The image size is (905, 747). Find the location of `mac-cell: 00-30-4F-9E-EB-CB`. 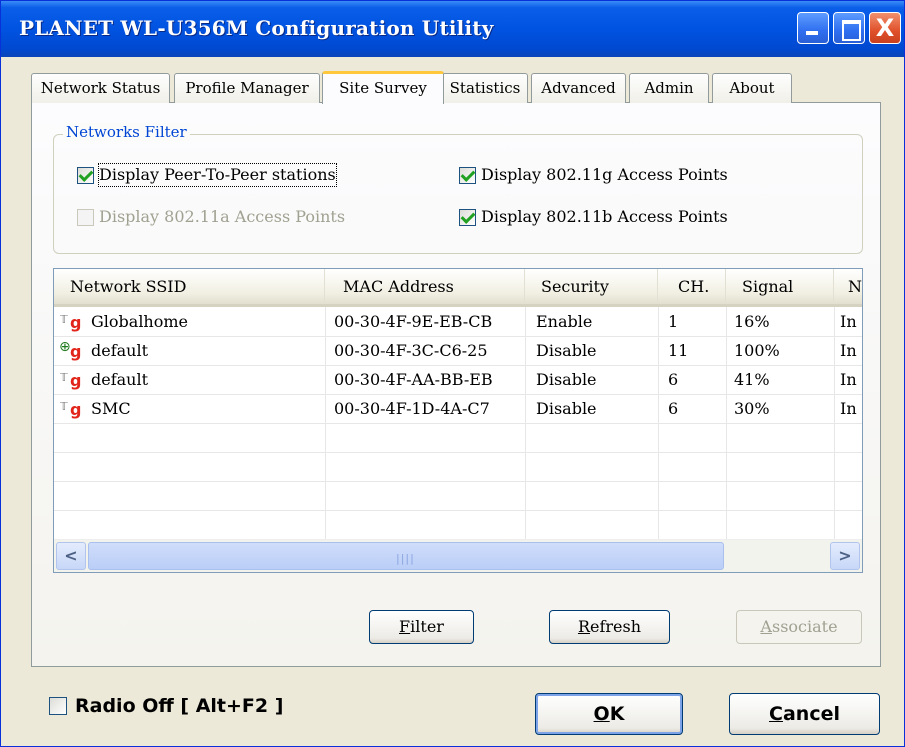

mac-cell: 00-30-4F-9E-EB-CB is located at coordinates (413, 321).